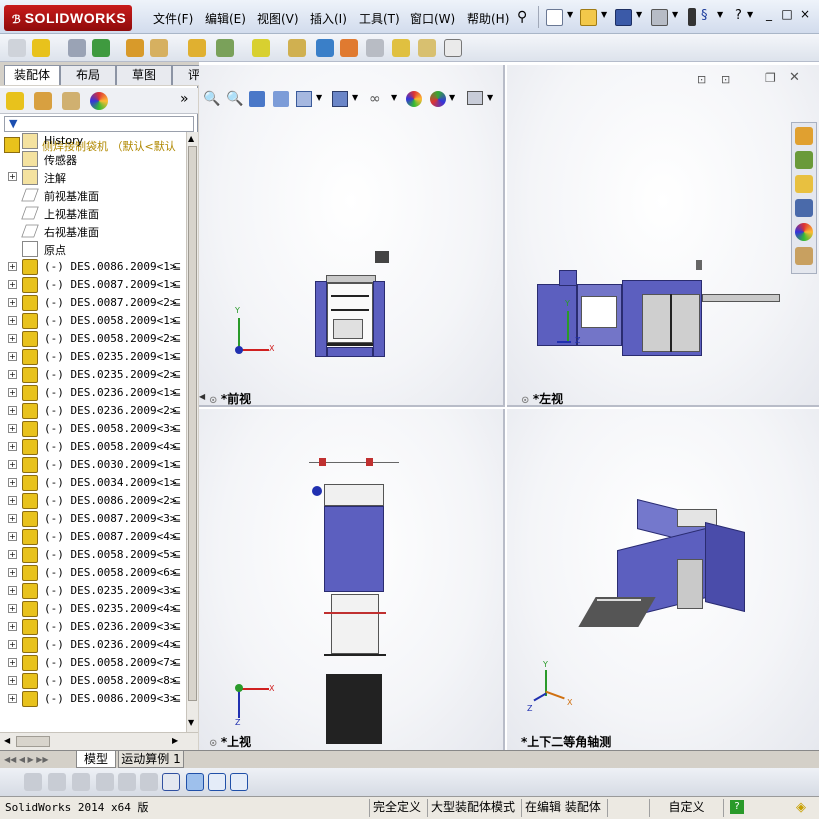 The height and width of the screenshot is (819, 819). I want to click on tree-horizontal-scrollbar: ◀ ▶, so click(99, 741).